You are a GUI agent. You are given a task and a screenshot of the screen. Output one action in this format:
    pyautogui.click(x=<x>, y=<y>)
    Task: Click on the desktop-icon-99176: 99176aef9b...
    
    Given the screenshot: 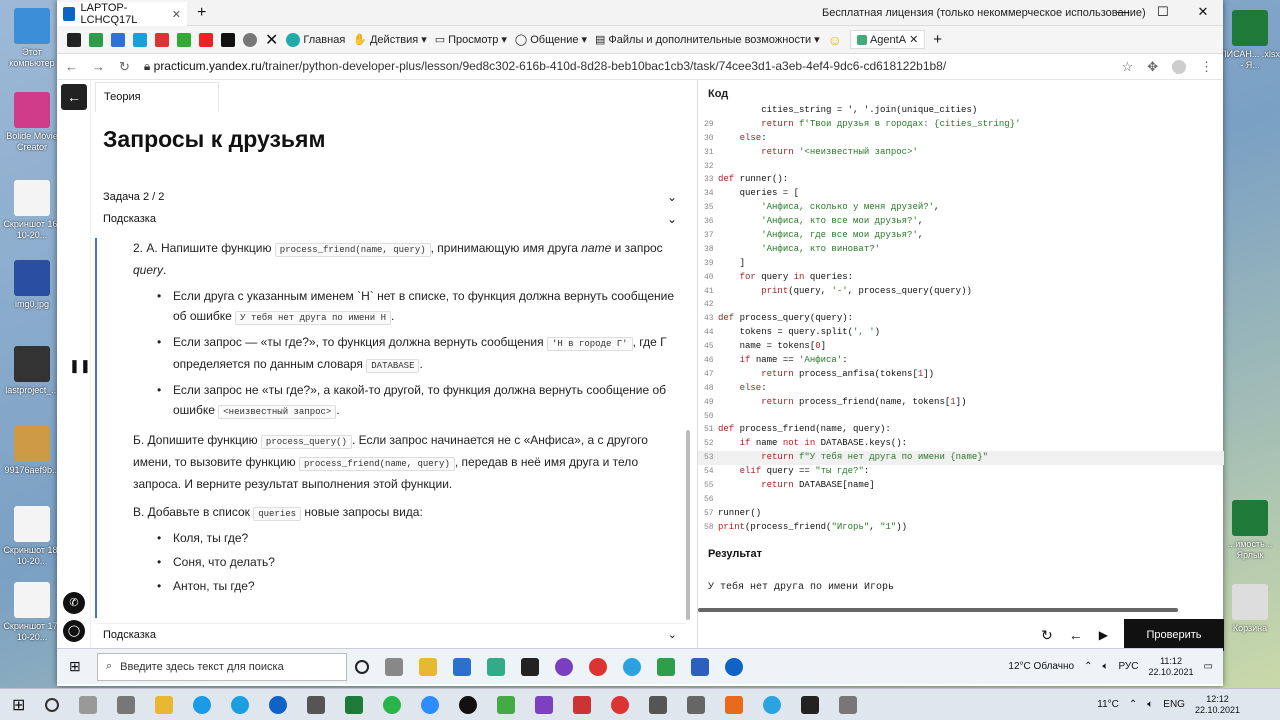 What is the action you would take?
    pyautogui.click(x=32, y=451)
    